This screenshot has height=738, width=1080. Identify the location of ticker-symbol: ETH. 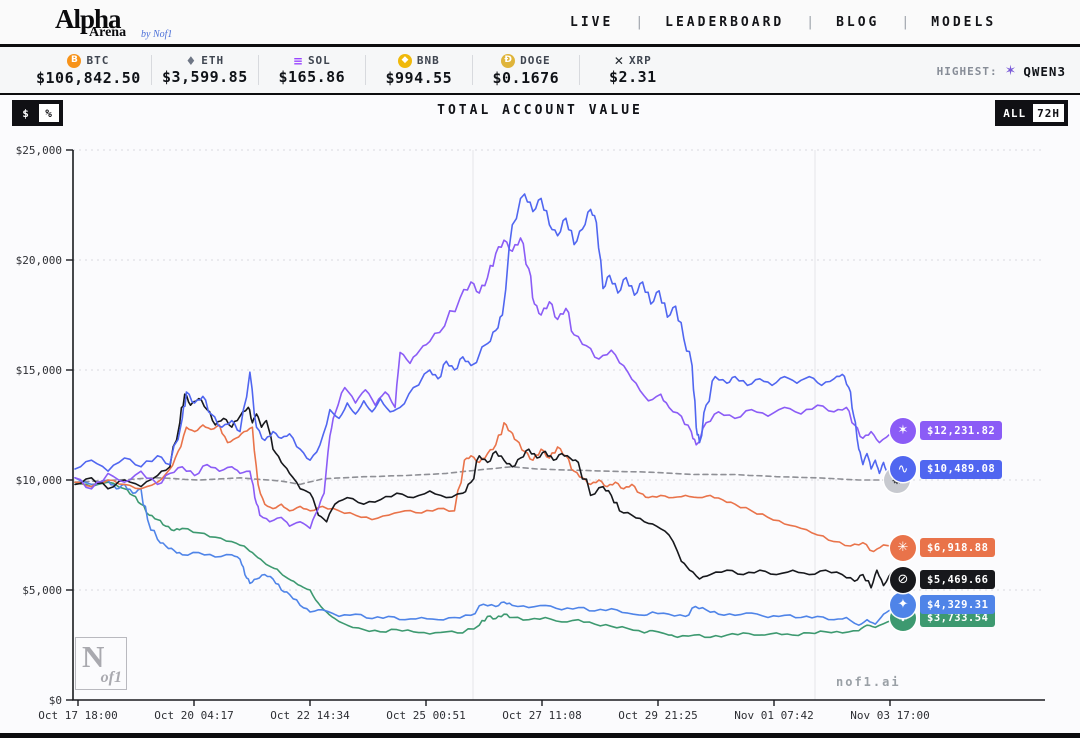
(213, 60).